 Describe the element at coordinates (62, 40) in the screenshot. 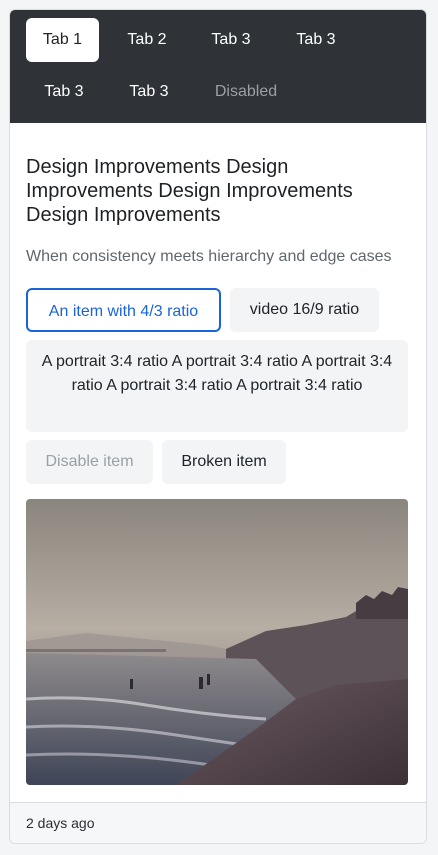

I see `tab-1: Tab 1` at that location.